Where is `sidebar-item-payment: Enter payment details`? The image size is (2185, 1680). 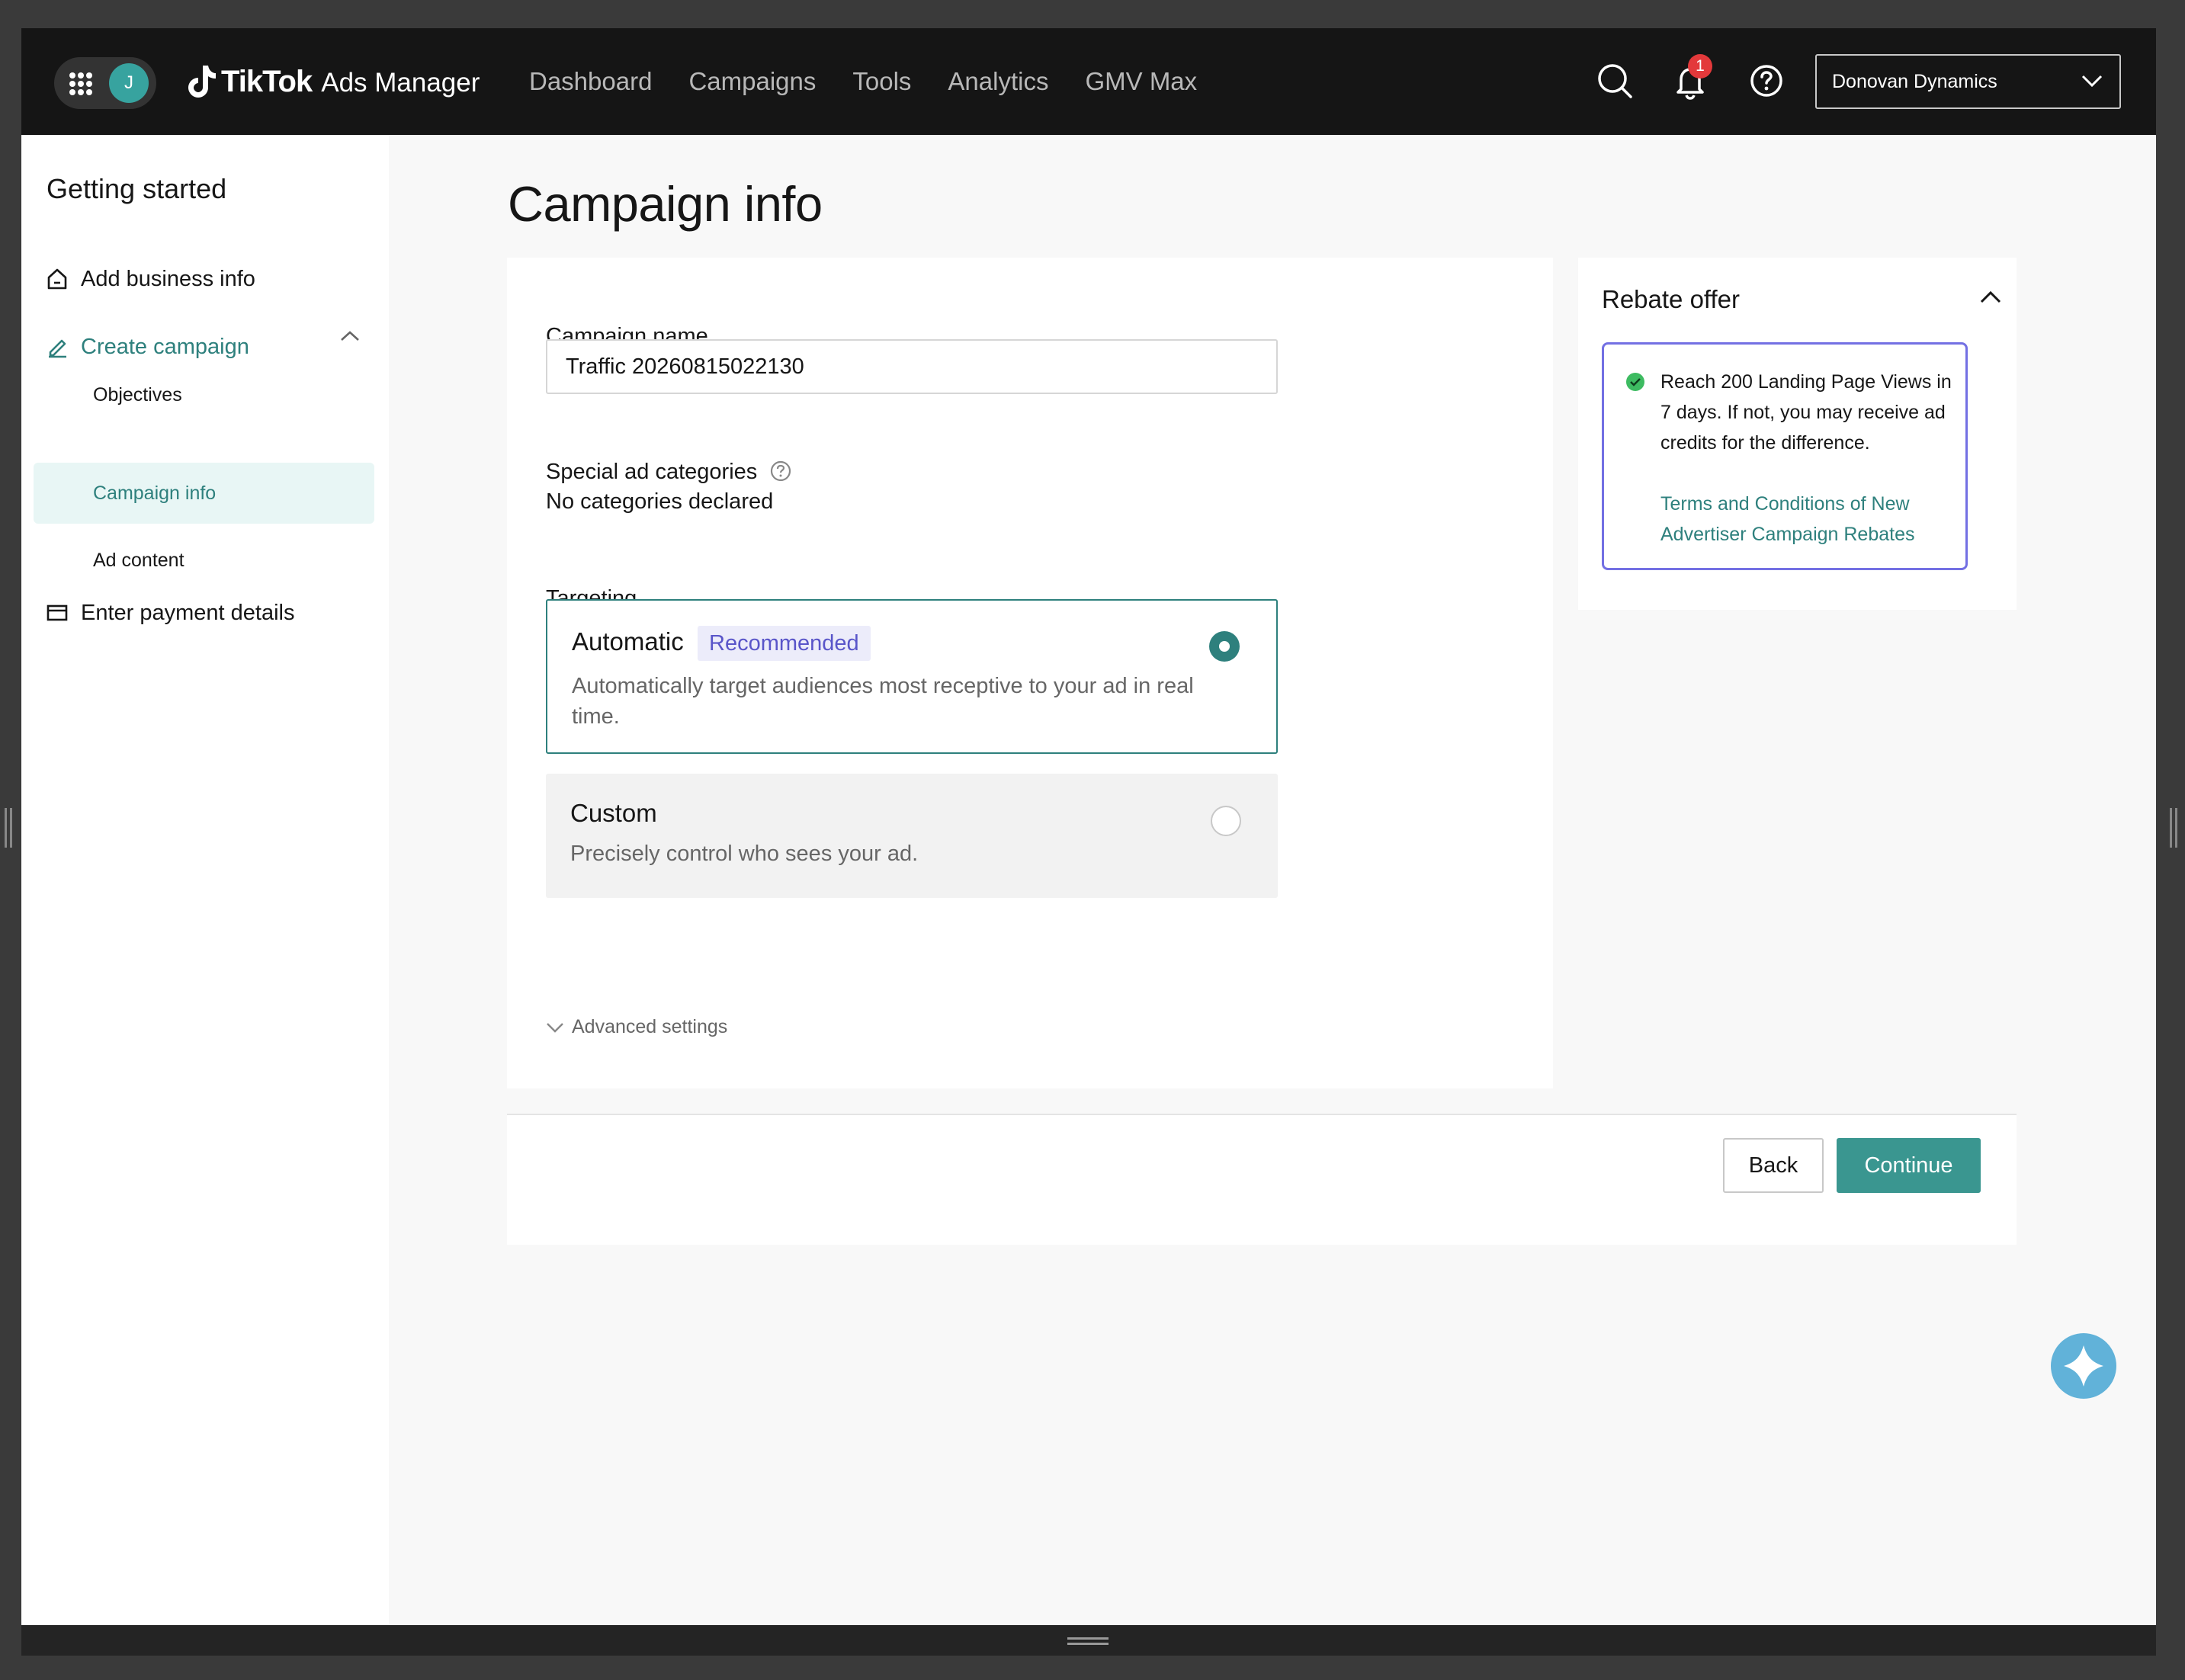
sidebar-item-payment: Enter payment details is located at coordinates (170, 613).